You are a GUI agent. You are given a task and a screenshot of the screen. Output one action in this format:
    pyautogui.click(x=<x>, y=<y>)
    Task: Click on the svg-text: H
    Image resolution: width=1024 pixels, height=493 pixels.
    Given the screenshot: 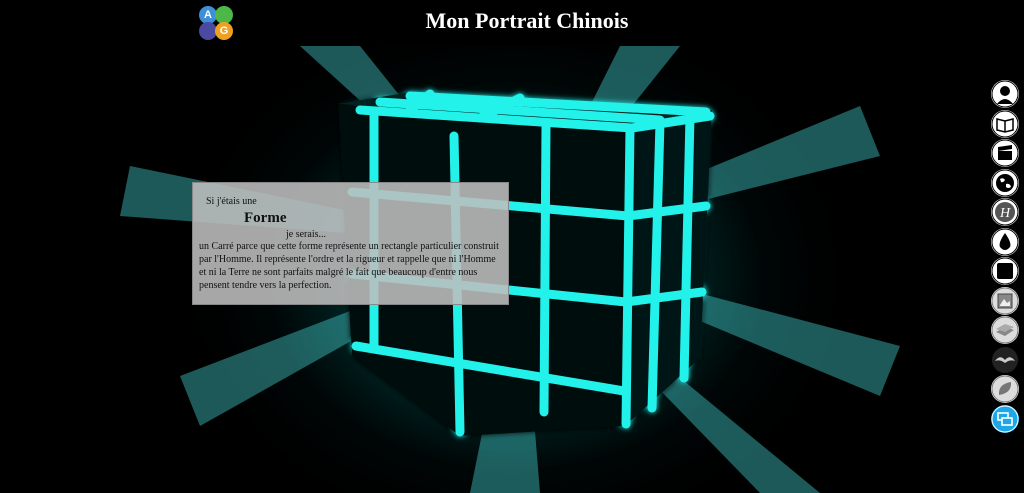 What is the action you would take?
    pyautogui.click(x=1005, y=213)
    